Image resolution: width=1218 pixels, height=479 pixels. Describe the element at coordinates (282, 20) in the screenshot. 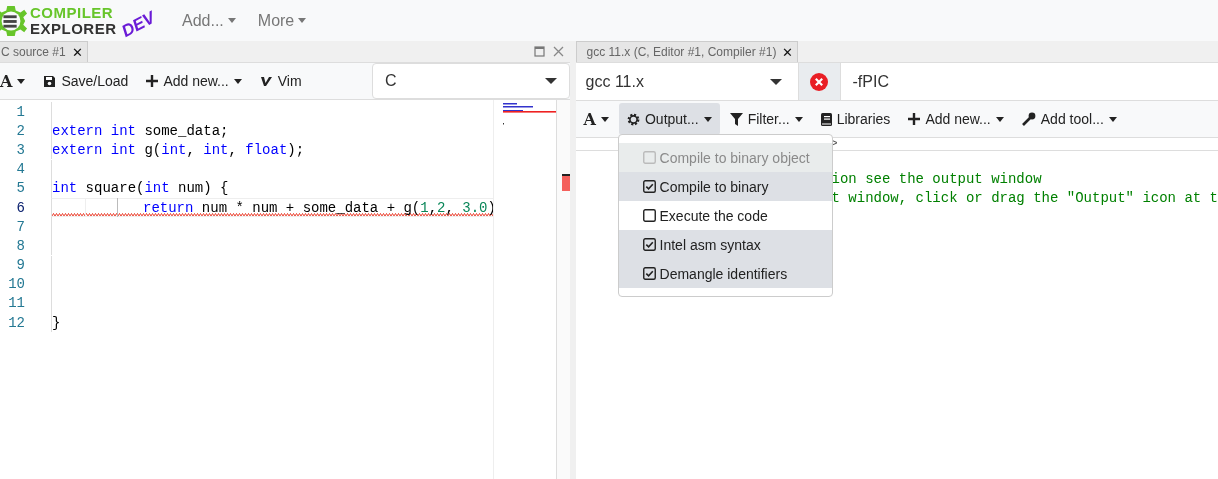

I see `menu-button: More` at that location.